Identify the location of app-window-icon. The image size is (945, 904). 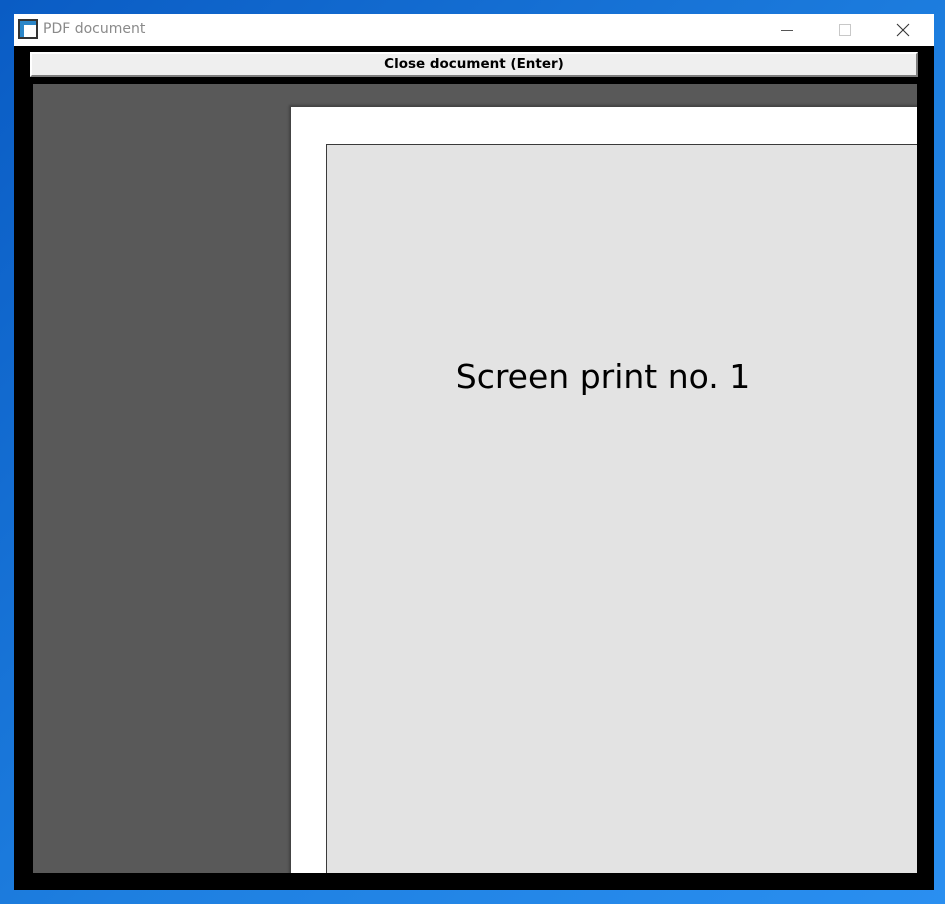
(28, 29).